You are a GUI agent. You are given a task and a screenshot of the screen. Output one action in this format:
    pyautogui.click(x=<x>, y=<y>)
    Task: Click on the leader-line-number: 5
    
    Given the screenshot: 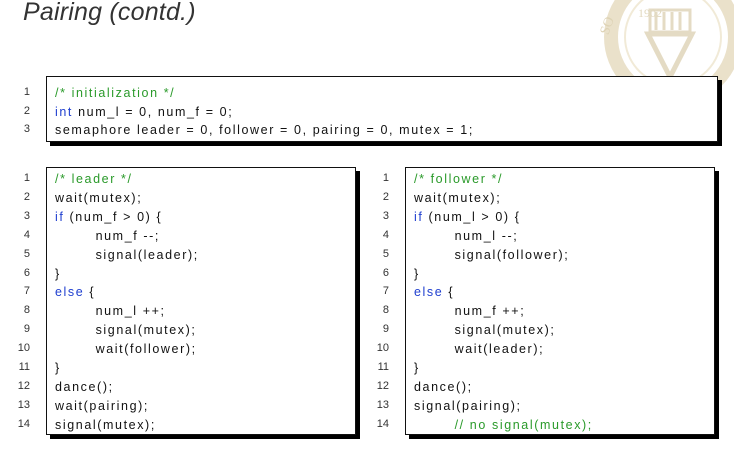 What is the action you would take?
    pyautogui.click(x=26, y=253)
    